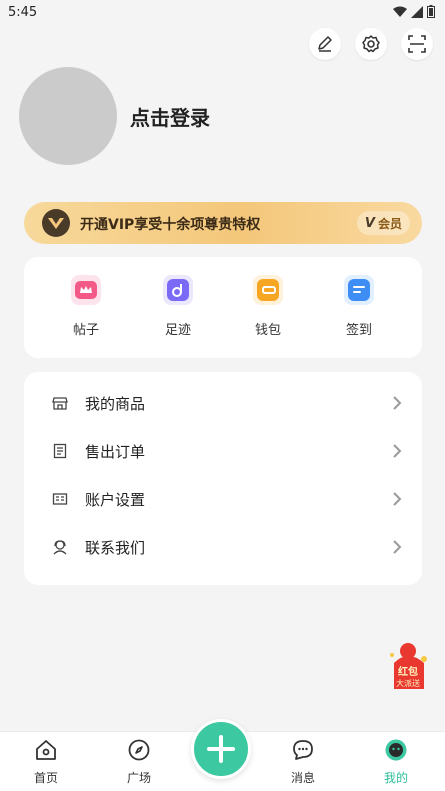  What do you see at coordinates (408, 683) in the screenshot?
I see `promo-line2: 大派送` at bounding box center [408, 683].